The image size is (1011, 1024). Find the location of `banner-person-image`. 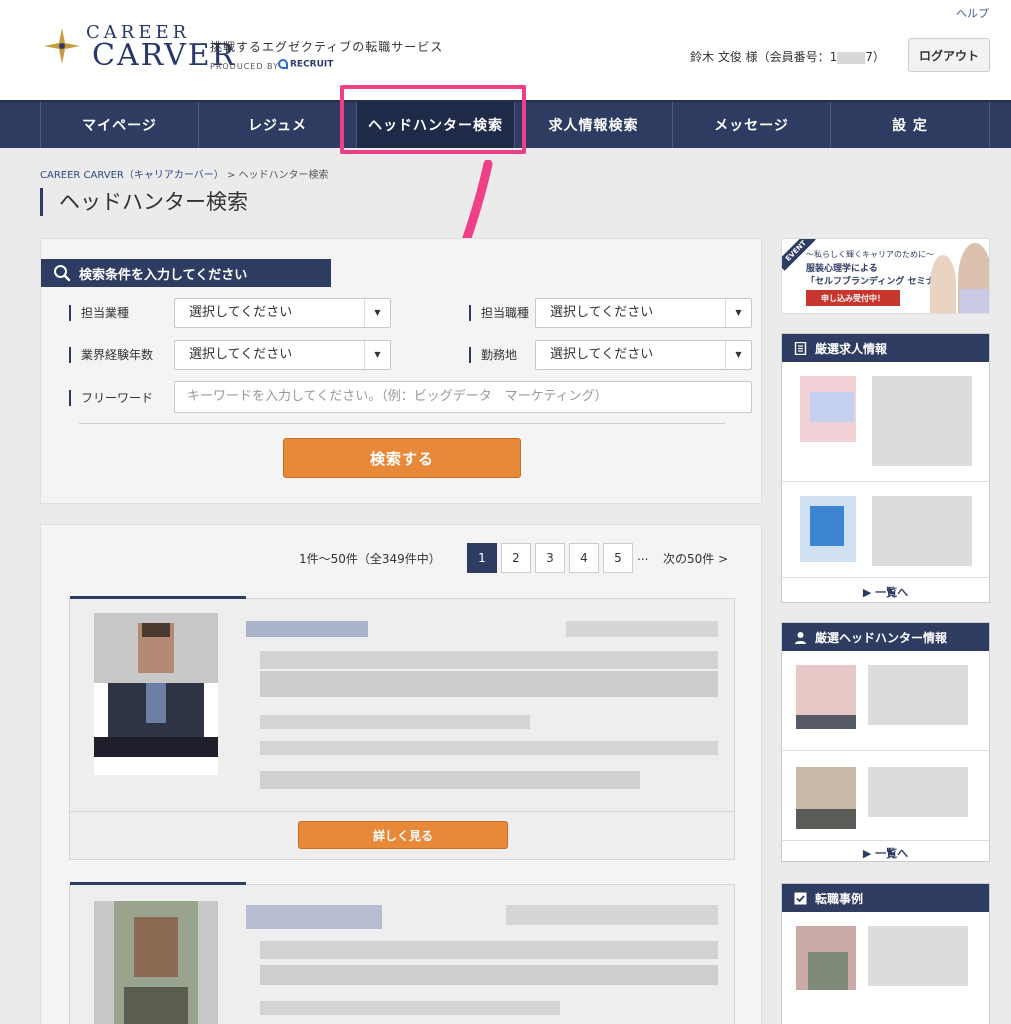

banner-person-image is located at coordinates (943, 284).